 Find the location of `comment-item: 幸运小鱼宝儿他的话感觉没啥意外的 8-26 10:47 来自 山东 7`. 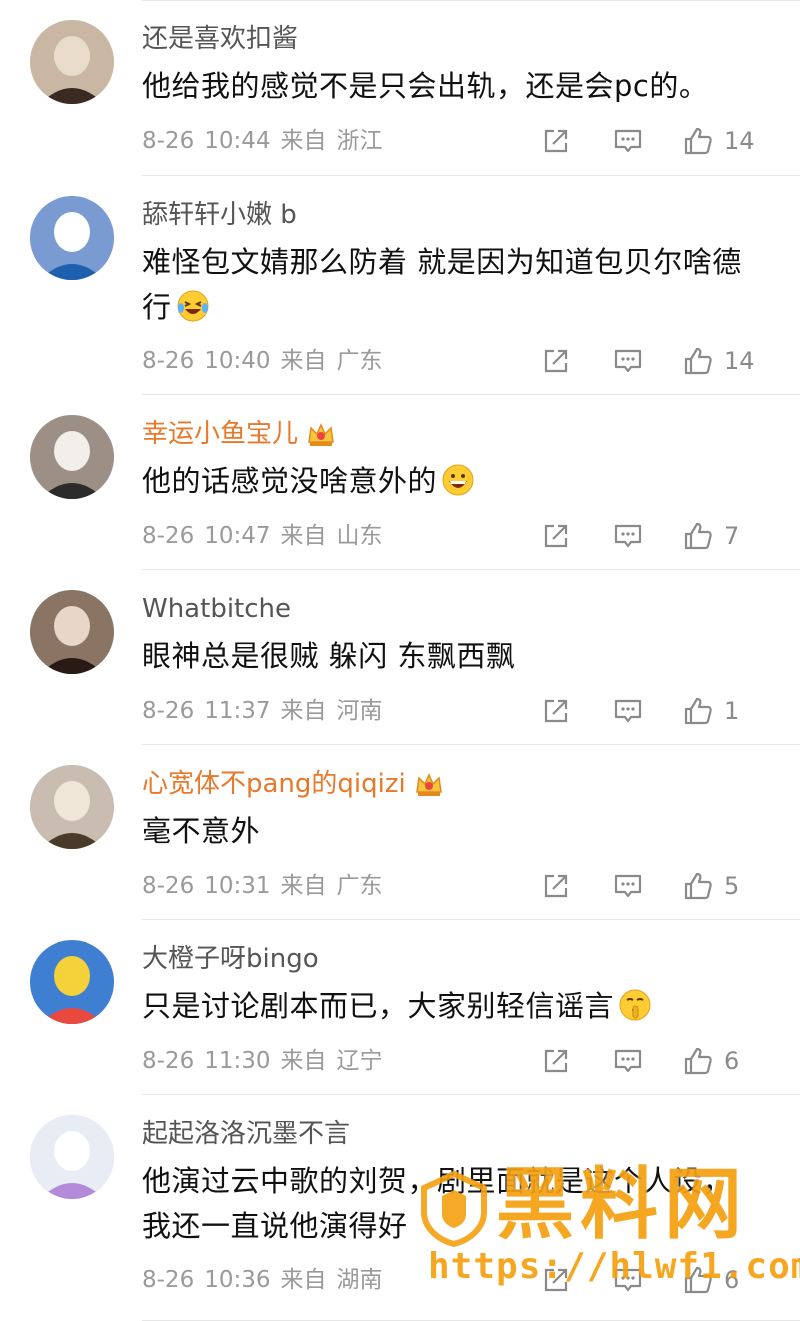

comment-item: 幸运小鱼宝儿他的话感觉没啥意外的 8-26 10:47 来自 山东 7 is located at coordinates (400, 482).